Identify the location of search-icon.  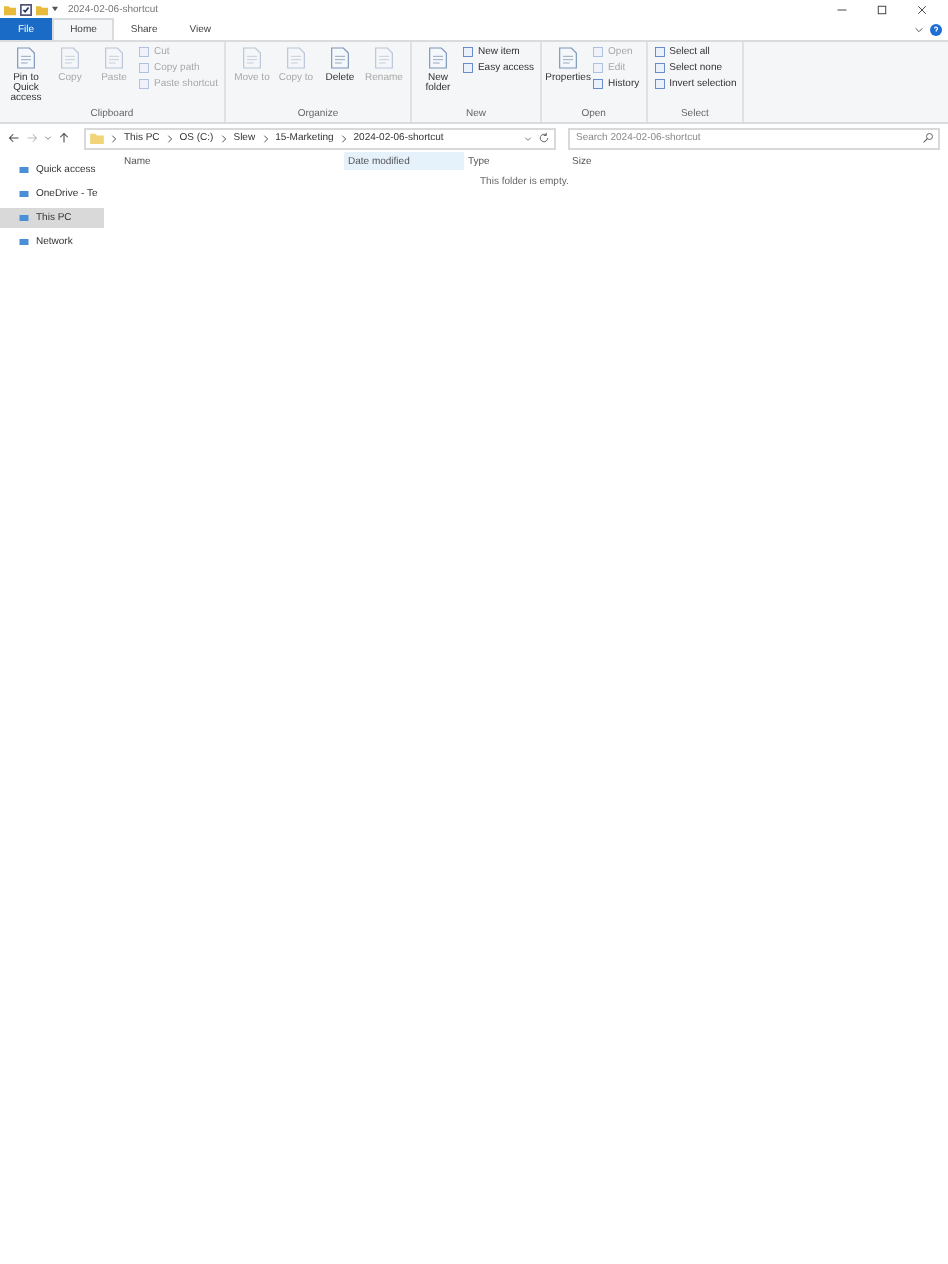
(928, 138).